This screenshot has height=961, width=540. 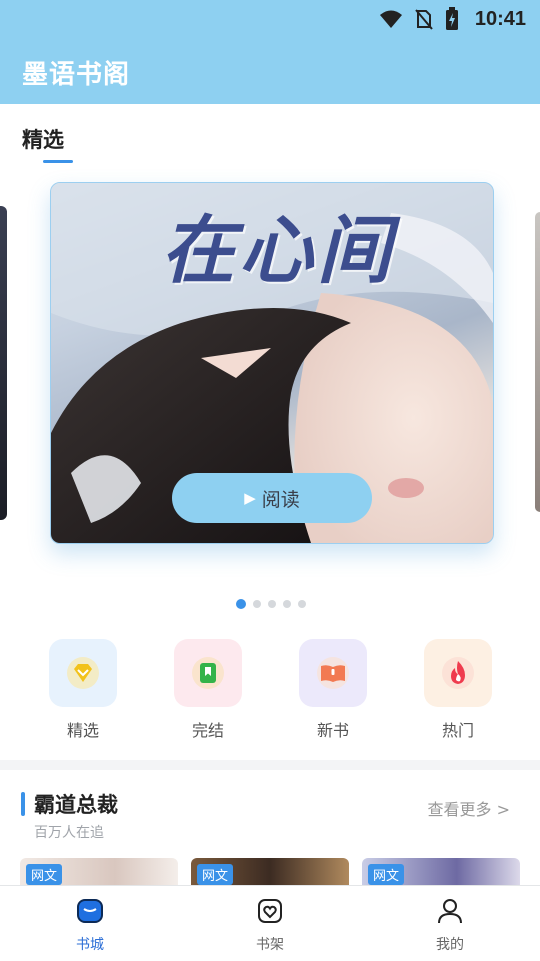 I want to click on category-label: 新书, so click(x=332, y=730).